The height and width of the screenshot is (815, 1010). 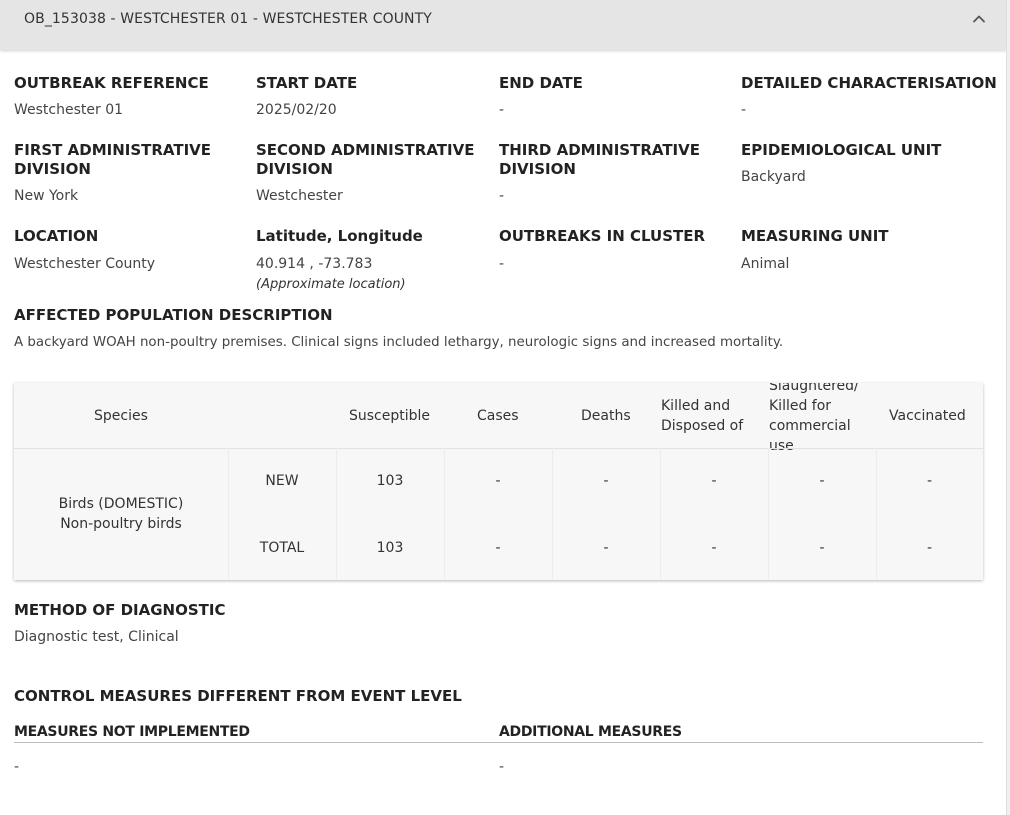 What do you see at coordinates (702, 426) in the screenshot?
I see `killed-header-line2: Disposed of` at bounding box center [702, 426].